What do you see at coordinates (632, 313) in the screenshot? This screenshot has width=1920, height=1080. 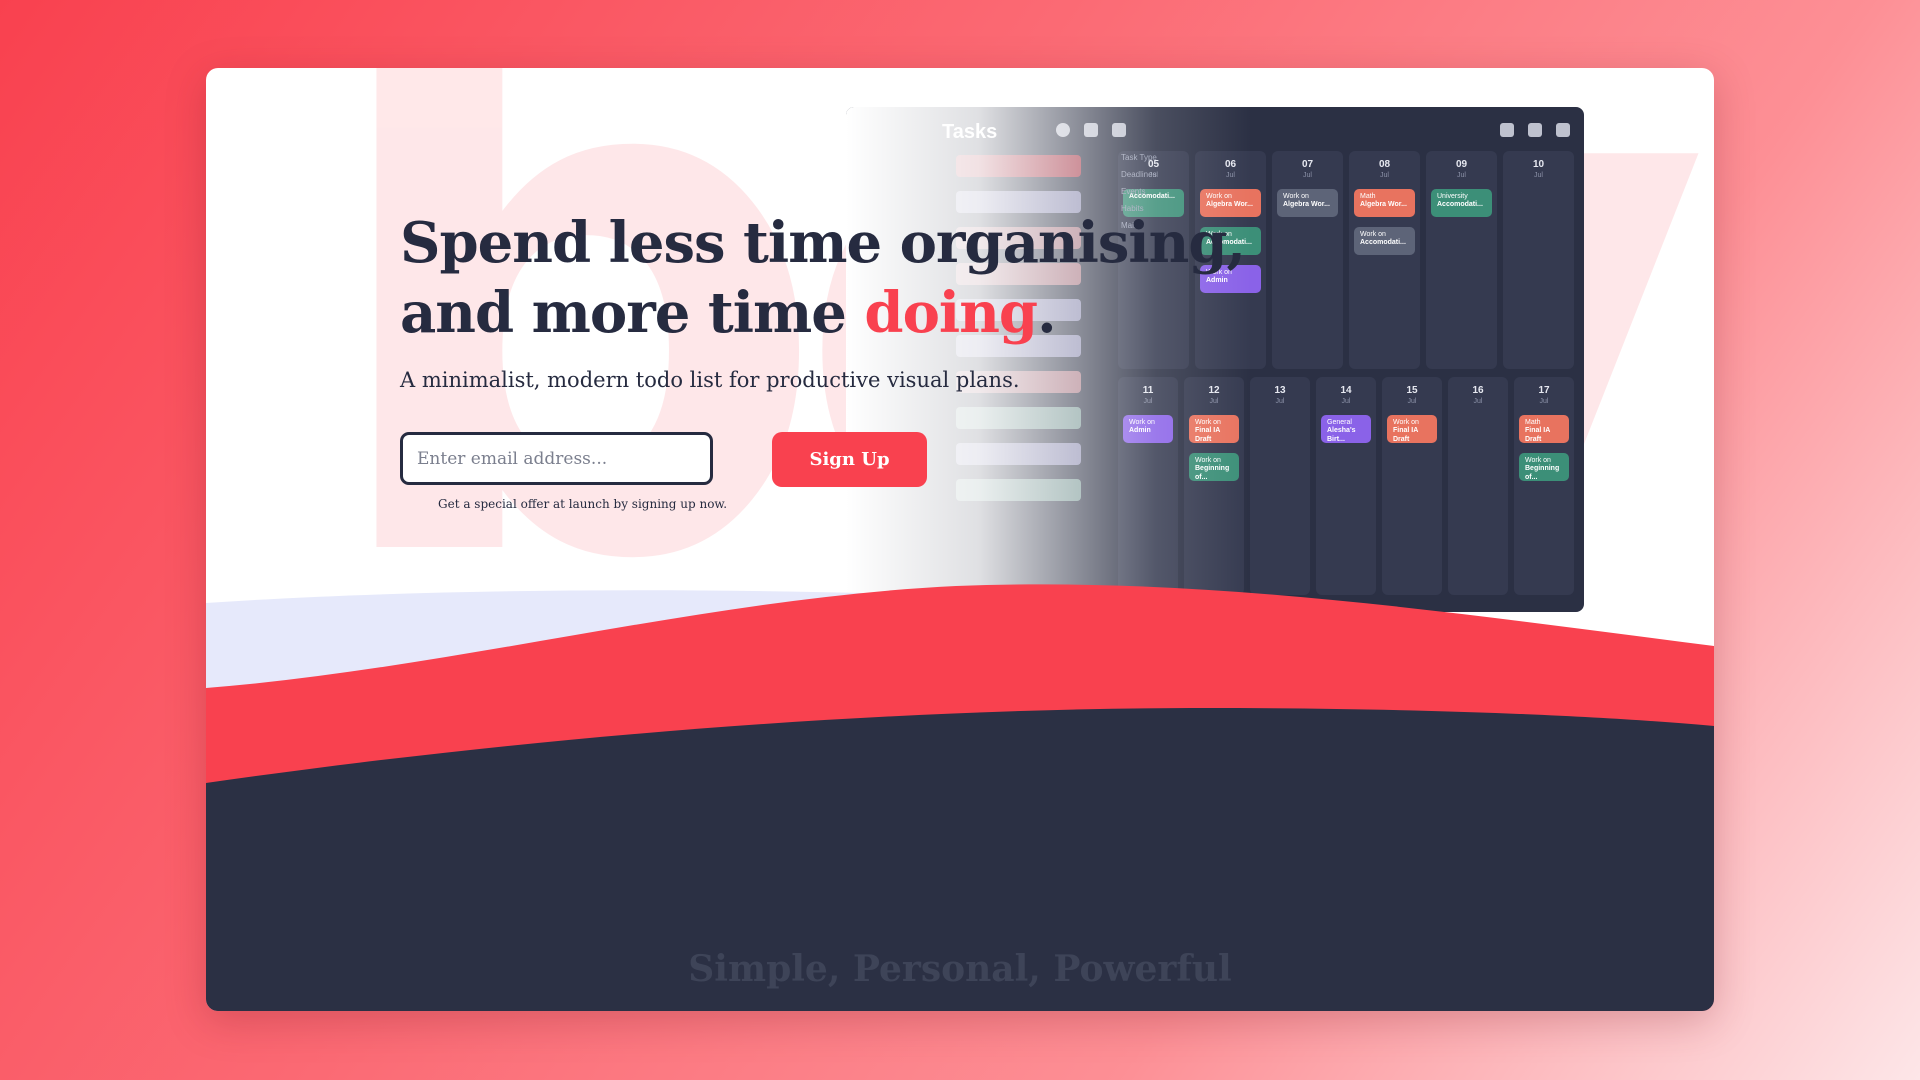 I see `headline-line-2: and more time` at bounding box center [632, 313].